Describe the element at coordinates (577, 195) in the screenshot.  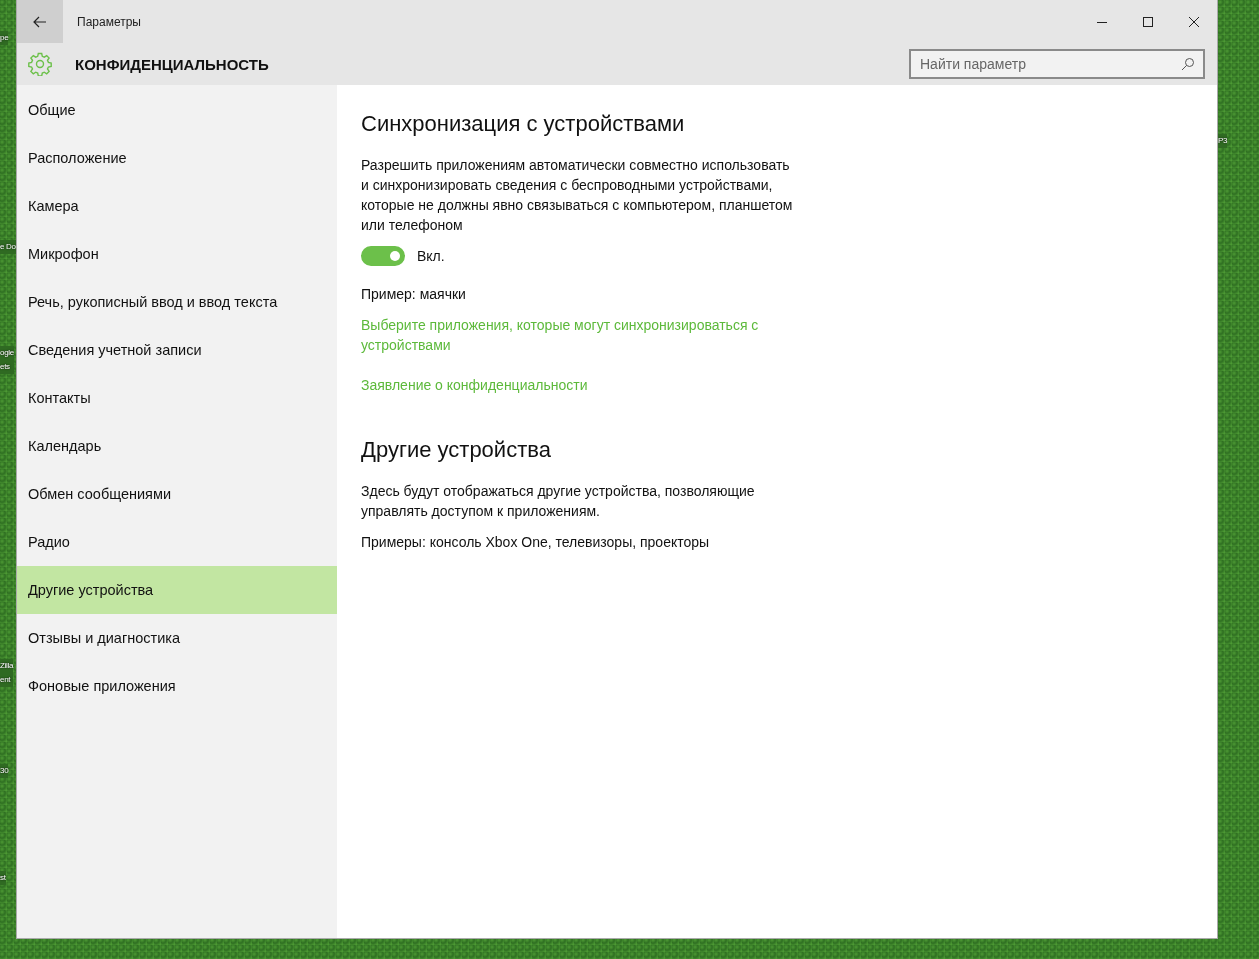
I see `description-text: Разрешить приложениям автоматически совместно использовать и синхронизировать сведения с беспроводными устройствами, которые не должны явно связываться с компьютером, планшетом или телефоном` at that location.